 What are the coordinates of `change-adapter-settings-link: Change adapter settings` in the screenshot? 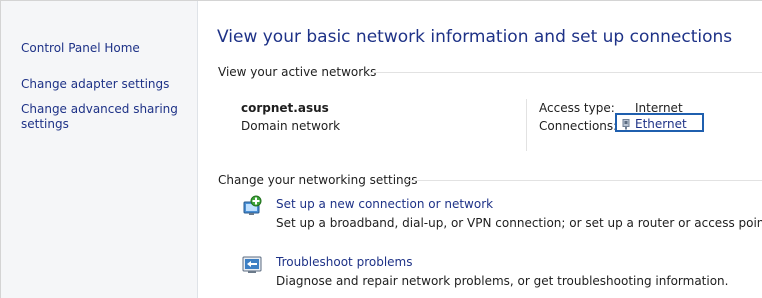 It's located at (95, 84).